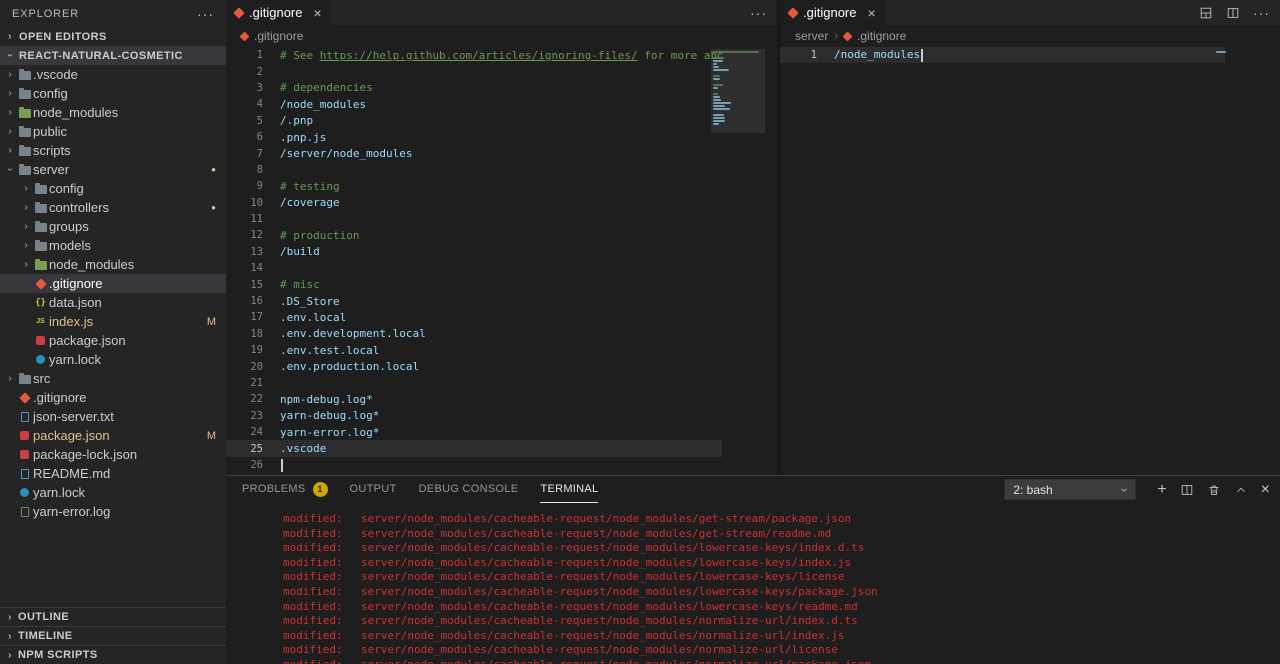 This screenshot has height=664, width=1280. I want to click on tree-item-models: › models, so click(113, 245).